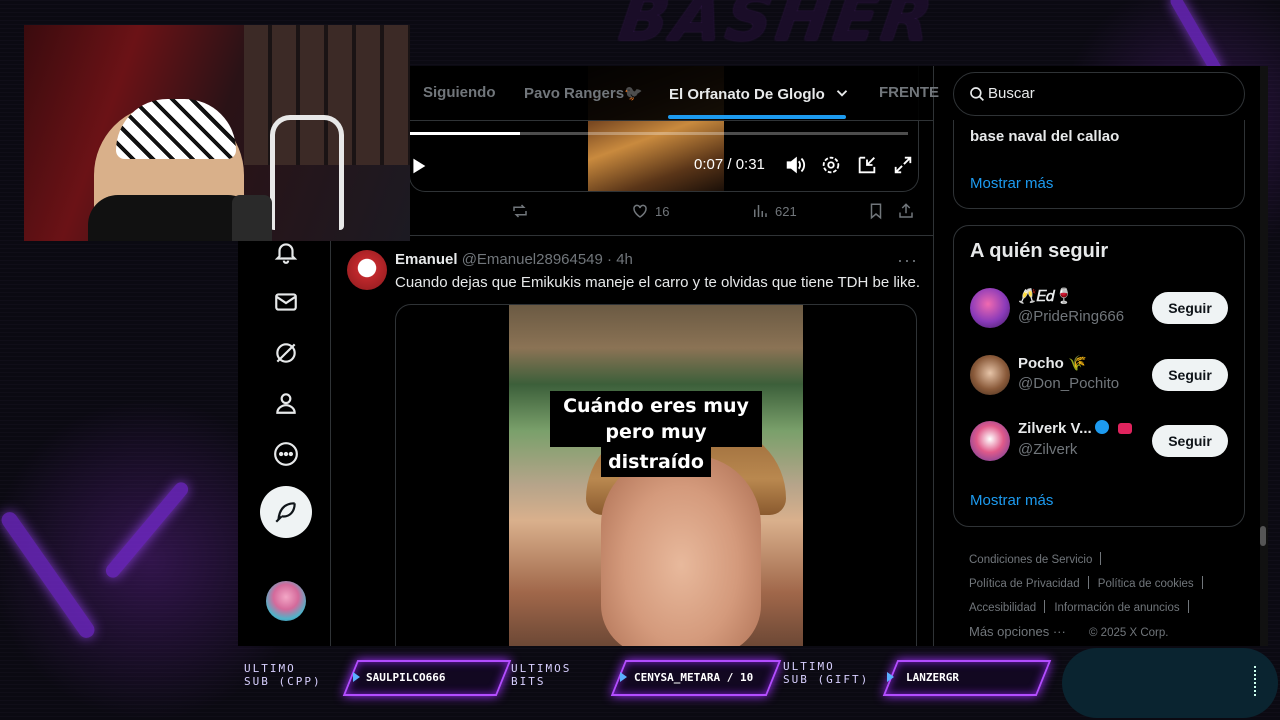 This screenshot has height=720, width=1280. What do you see at coordinates (1116, 608) in the screenshot?
I see `footer-ads-link: Información de anuncios` at bounding box center [1116, 608].